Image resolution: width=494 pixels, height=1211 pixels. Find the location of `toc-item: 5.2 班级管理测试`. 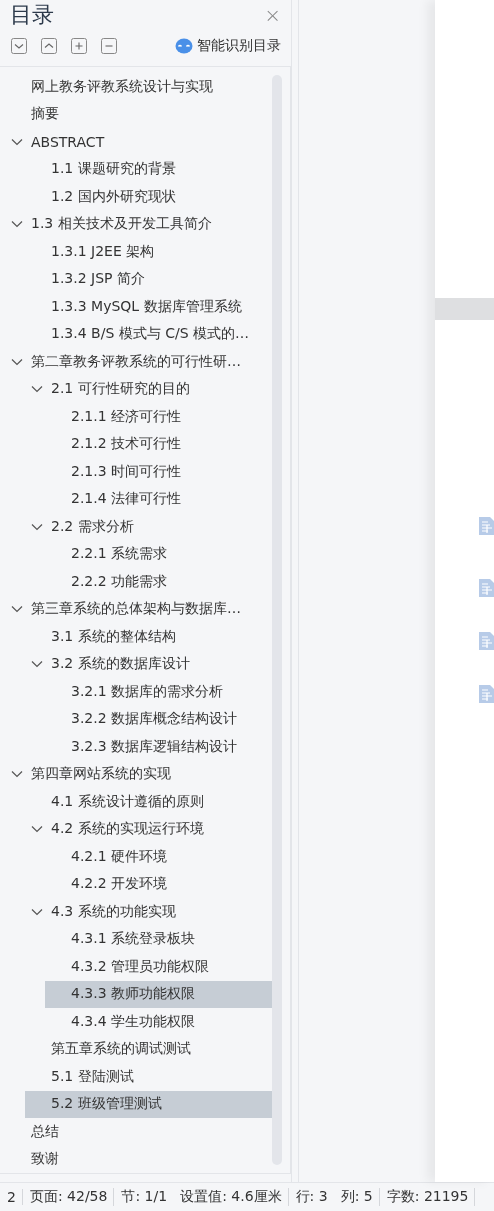

toc-item: 5.2 班级管理测试 is located at coordinates (148, 1104).